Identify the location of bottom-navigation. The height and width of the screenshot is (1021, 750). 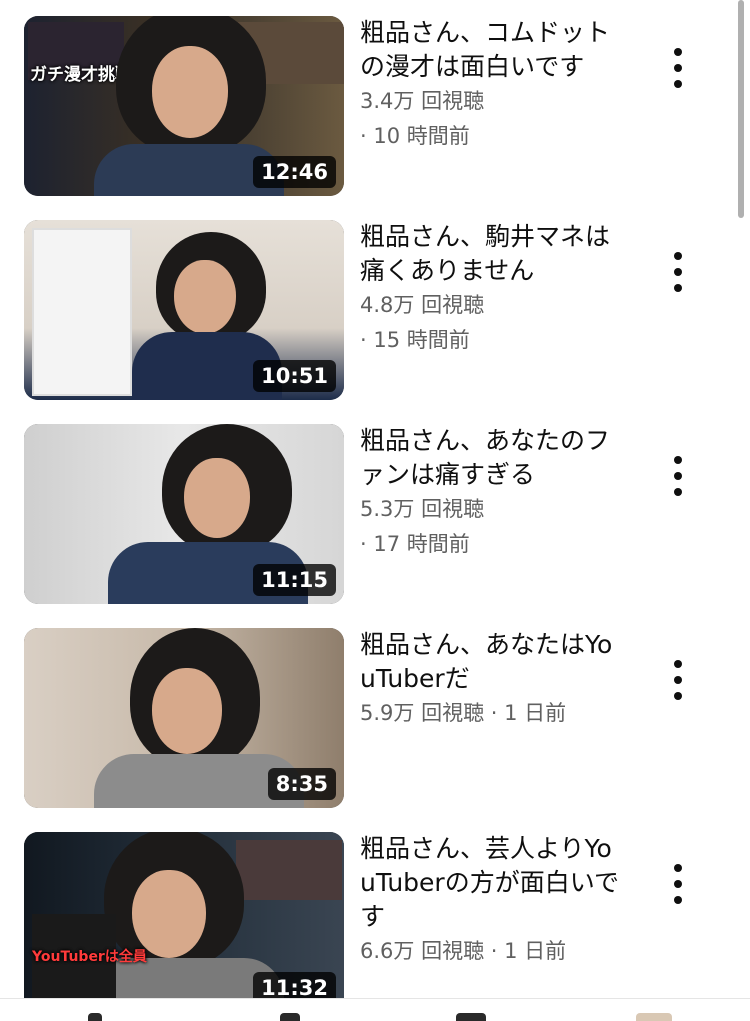
(375, 1009).